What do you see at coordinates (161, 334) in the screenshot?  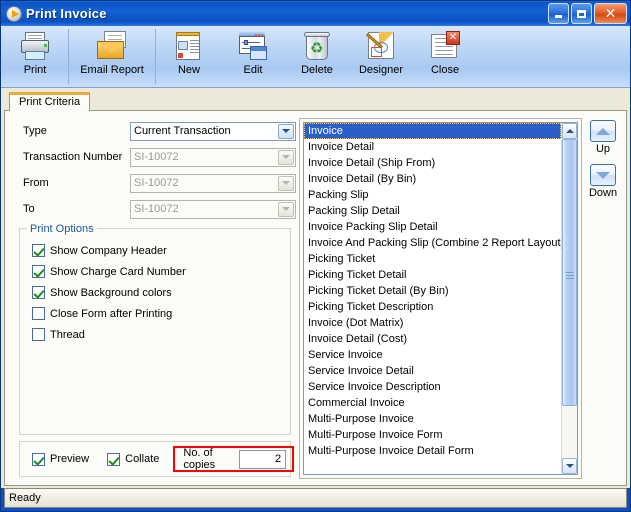 I see `checkbox-row-thread: Thread` at bounding box center [161, 334].